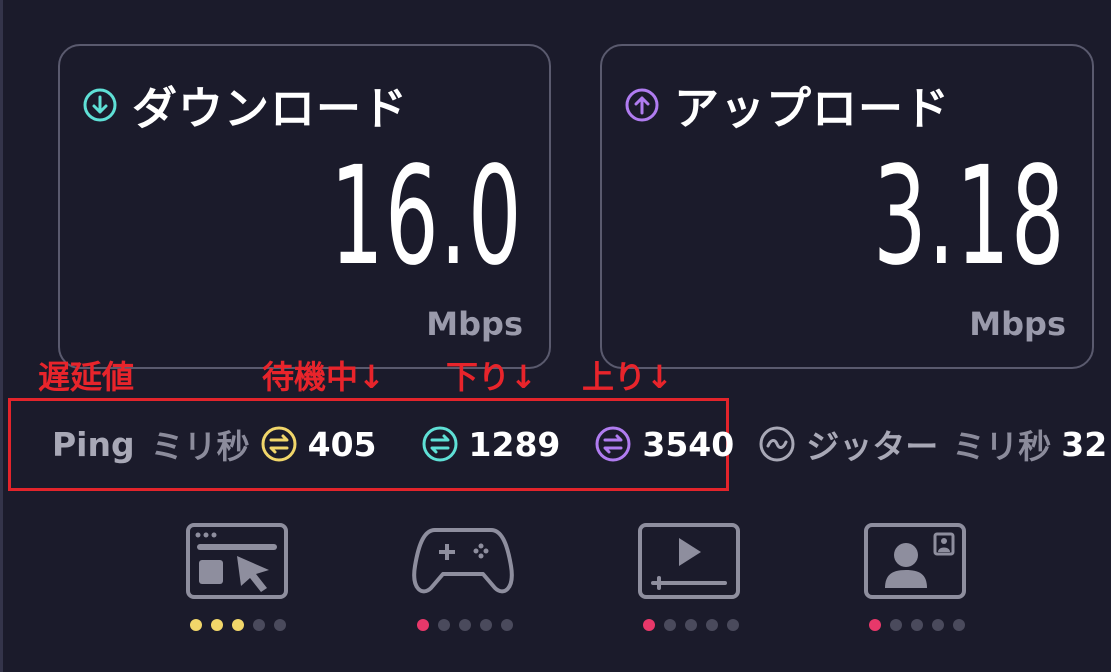  Describe the element at coordinates (440, 444) in the screenshot. I see `ping-download-icon` at that location.